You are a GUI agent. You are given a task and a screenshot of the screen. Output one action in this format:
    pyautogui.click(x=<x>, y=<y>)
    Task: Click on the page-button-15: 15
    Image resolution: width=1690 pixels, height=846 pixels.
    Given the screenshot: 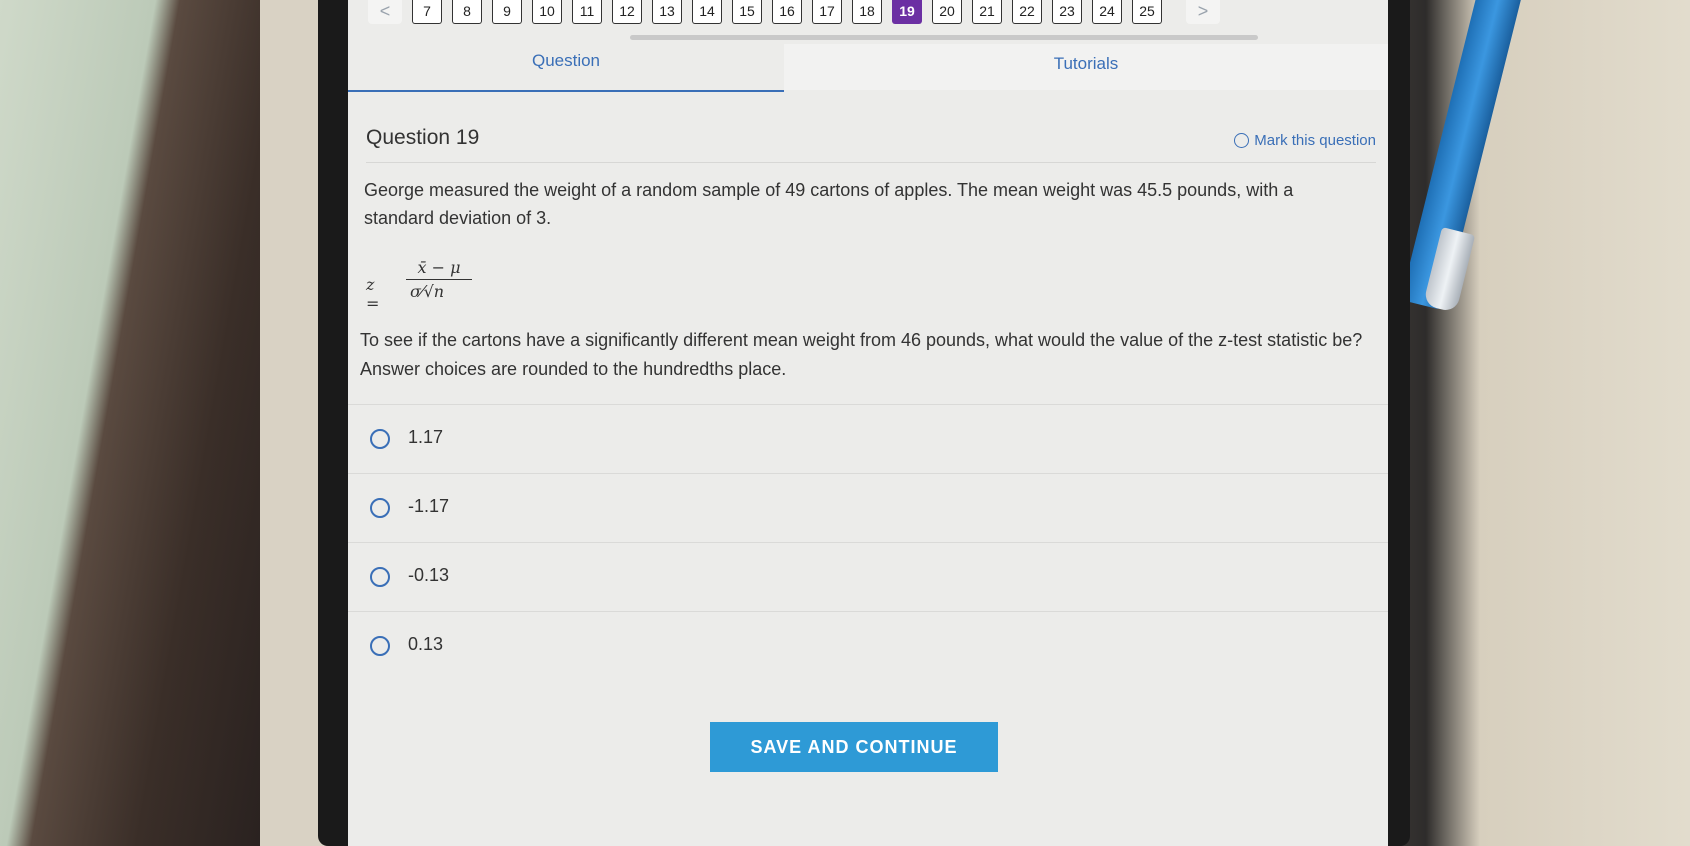 What is the action you would take?
    pyautogui.click(x=747, y=12)
    